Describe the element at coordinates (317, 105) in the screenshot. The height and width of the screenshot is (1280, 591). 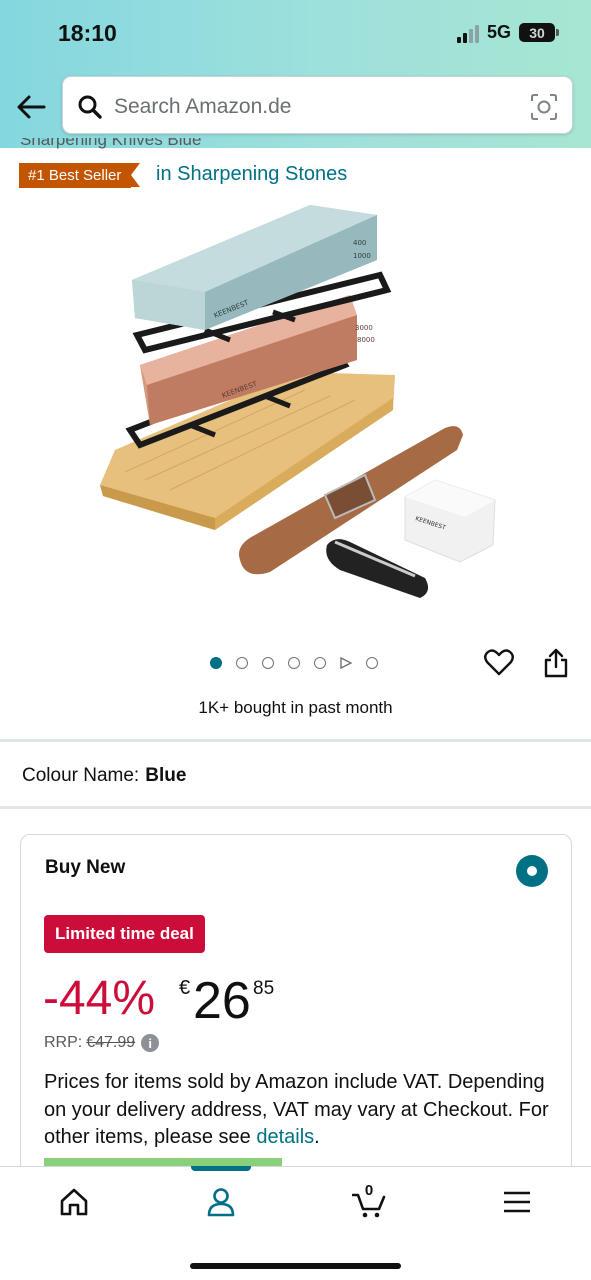
I see `search-bar: Search Amazon.de` at that location.